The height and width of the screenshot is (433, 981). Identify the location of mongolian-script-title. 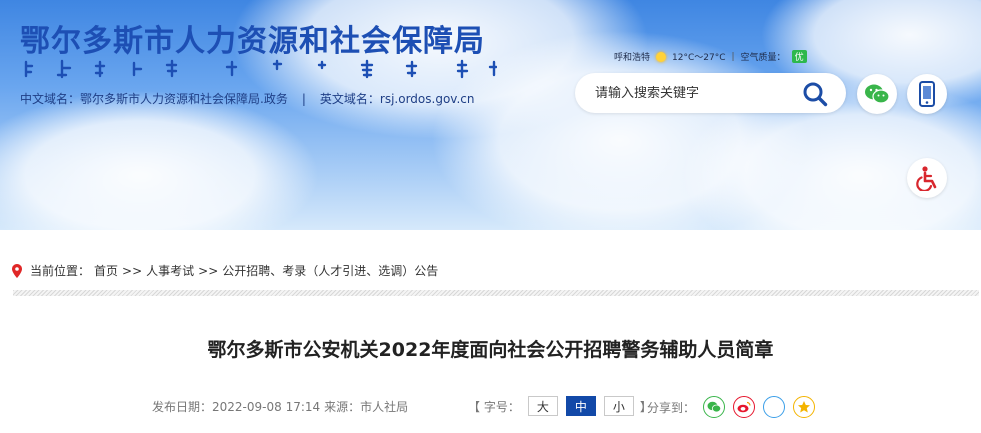
(260, 69).